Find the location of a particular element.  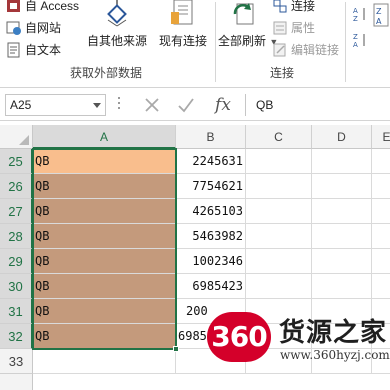

cell-d28 is located at coordinates (342, 236).